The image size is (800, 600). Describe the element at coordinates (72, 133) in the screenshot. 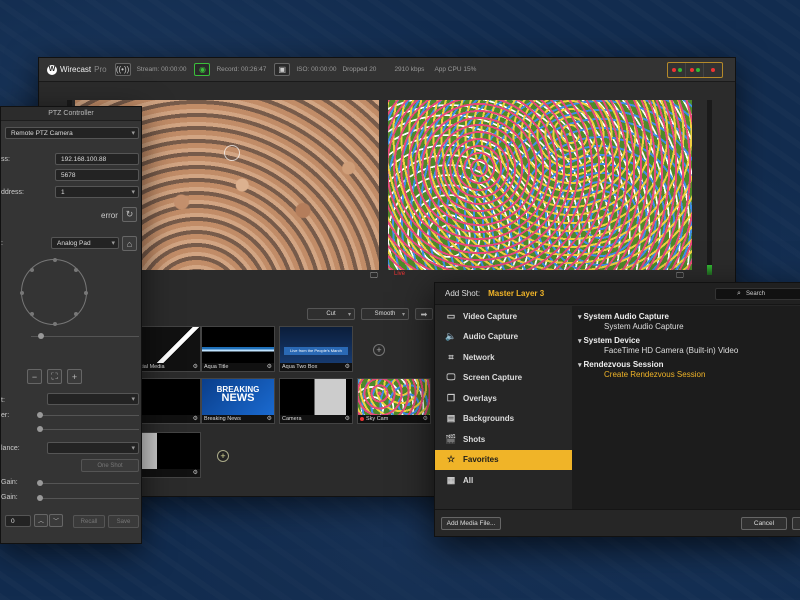

I see `camera-type-select: Remote PTZ Camera` at that location.